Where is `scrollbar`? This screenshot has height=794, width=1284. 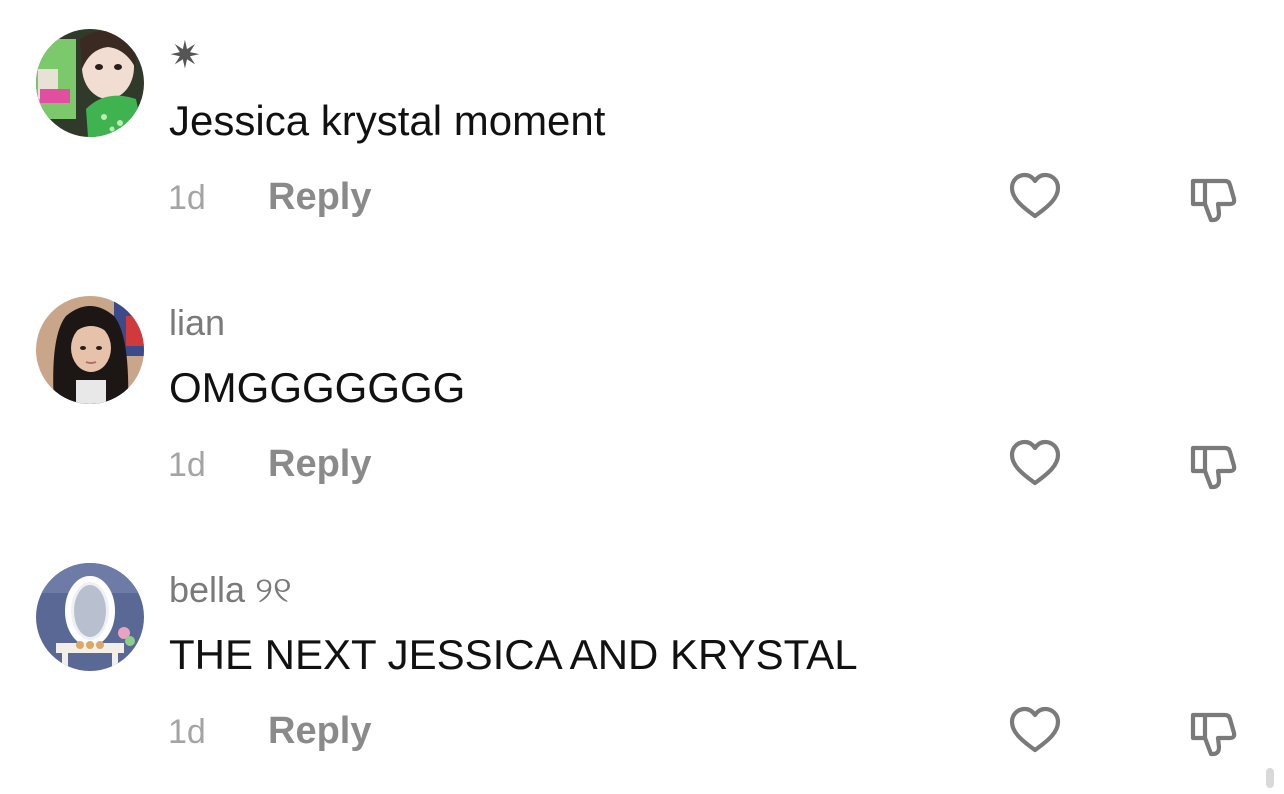
scrollbar is located at coordinates (1270, 778).